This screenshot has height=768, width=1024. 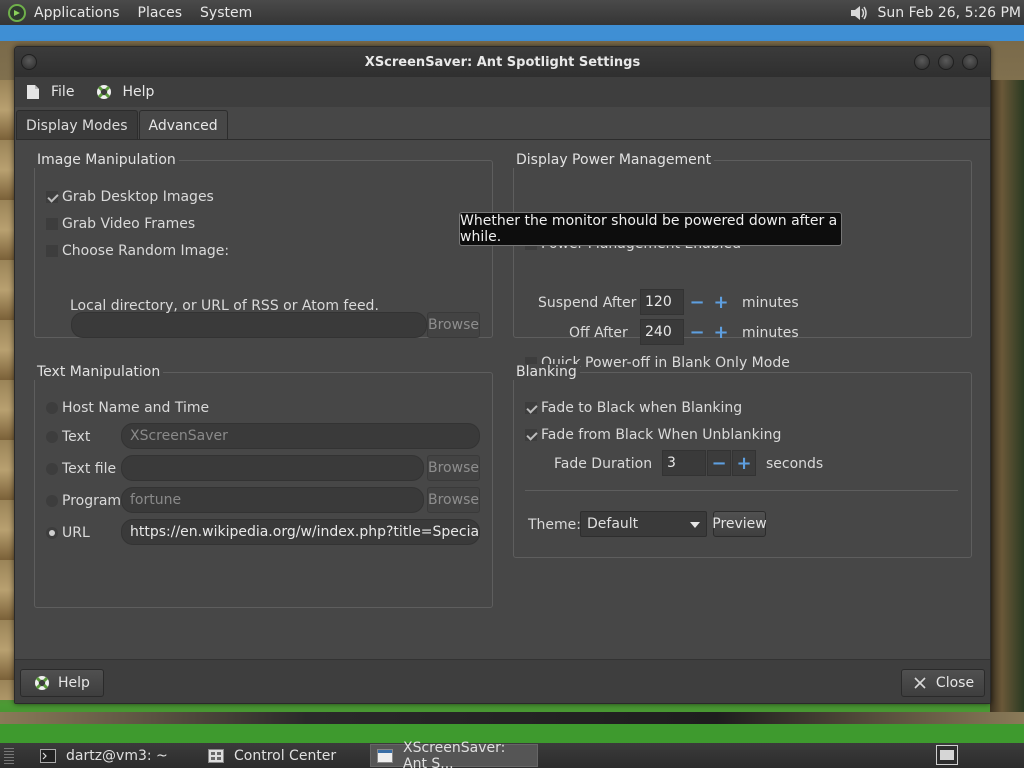 I want to click on program-radio, so click(x=52, y=501).